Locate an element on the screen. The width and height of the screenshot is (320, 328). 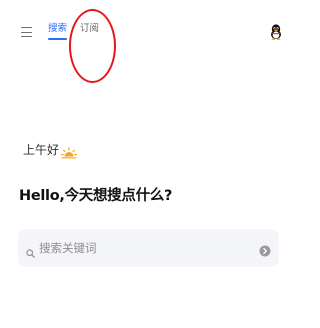
sunrise-icon is located at coordinates (69, 151).